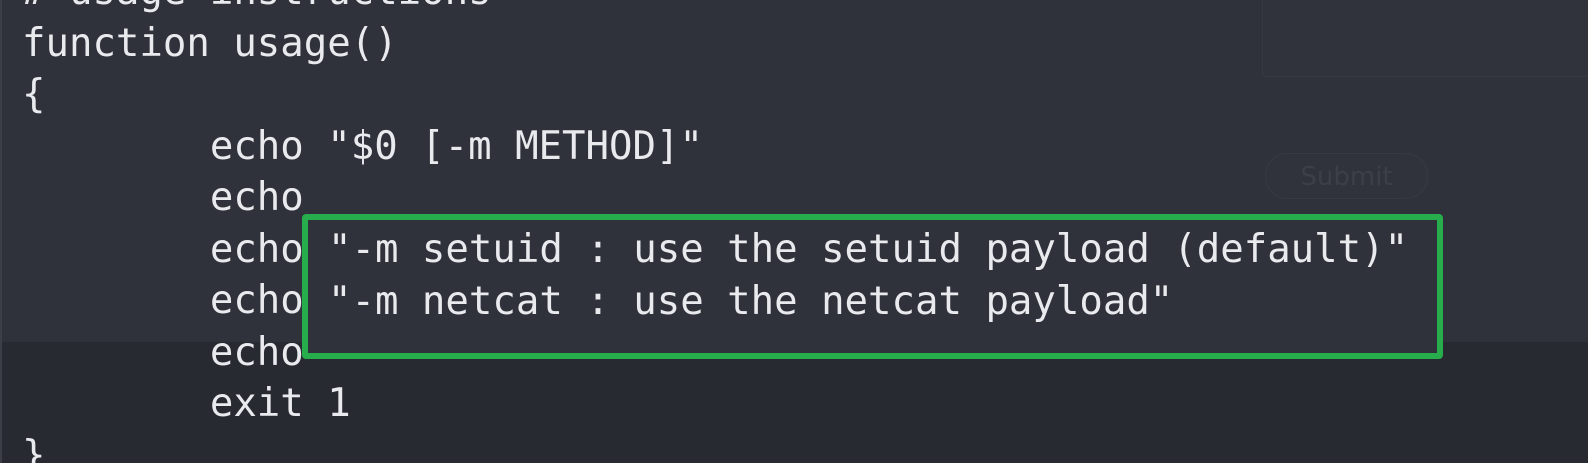 Image resolution: width=1588 pixels, height=463 pixels. Describe the element at coordinates (751, 301) in the screenshot. I see `highlight-line-netcat: "-m netcat : use the netcat payload"` at that location.